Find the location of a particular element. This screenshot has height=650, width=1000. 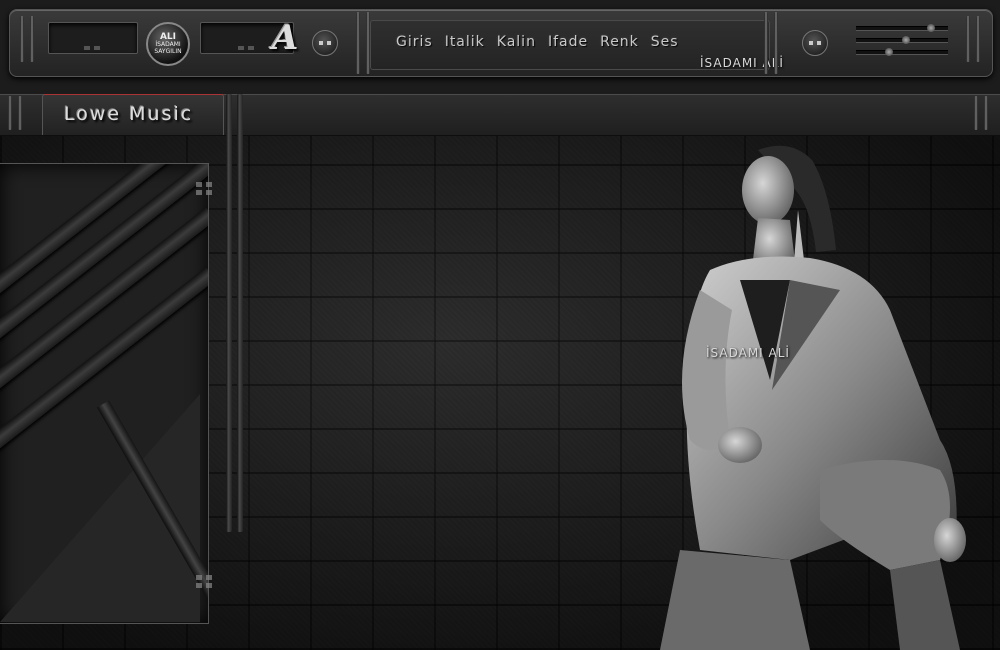

slider-3-knob is located at coordinates (889, 52).